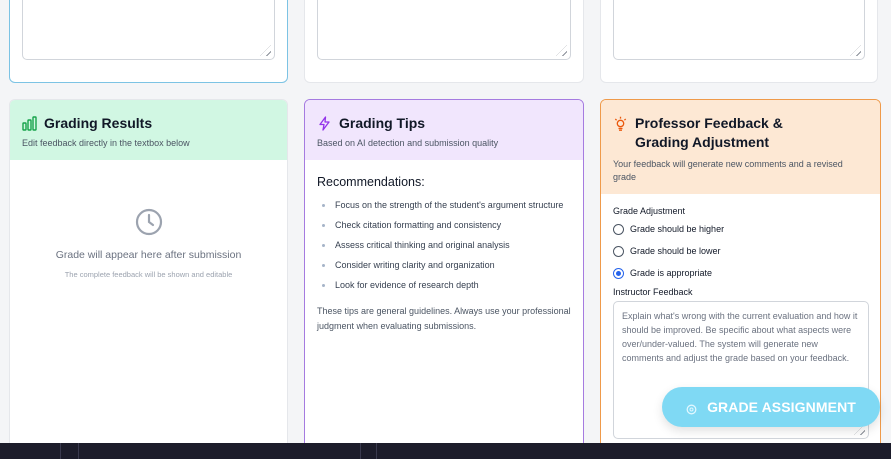  I want to click on bottom-bar, so click(445, 451).